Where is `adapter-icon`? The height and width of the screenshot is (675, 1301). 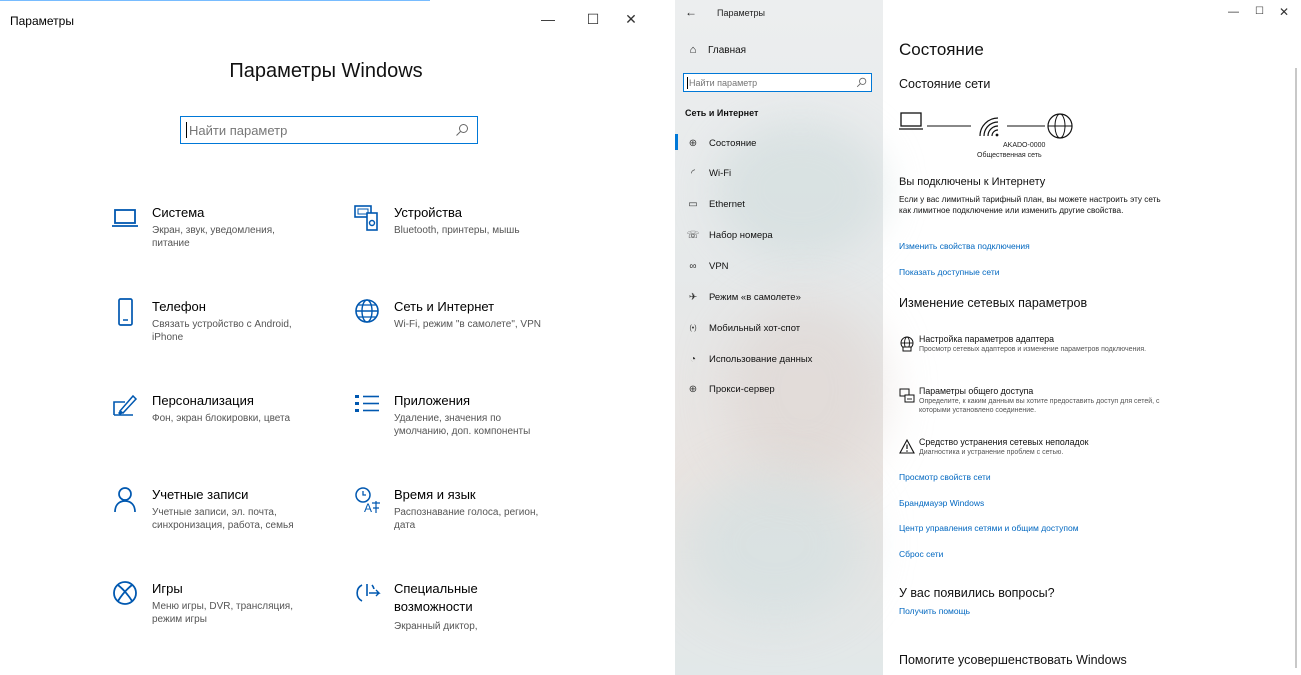
adapter-icon is located at coordinates (907, 344).